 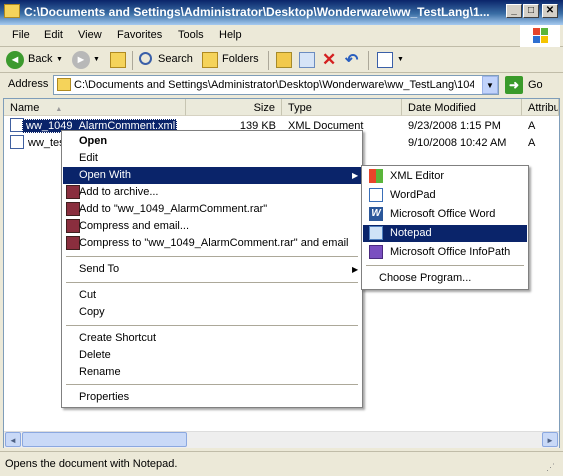 What do you see at coordinates (540, 107) in the screenshot?
I see `column-header-attributes: Attribu` at bounding box center [540, 107].